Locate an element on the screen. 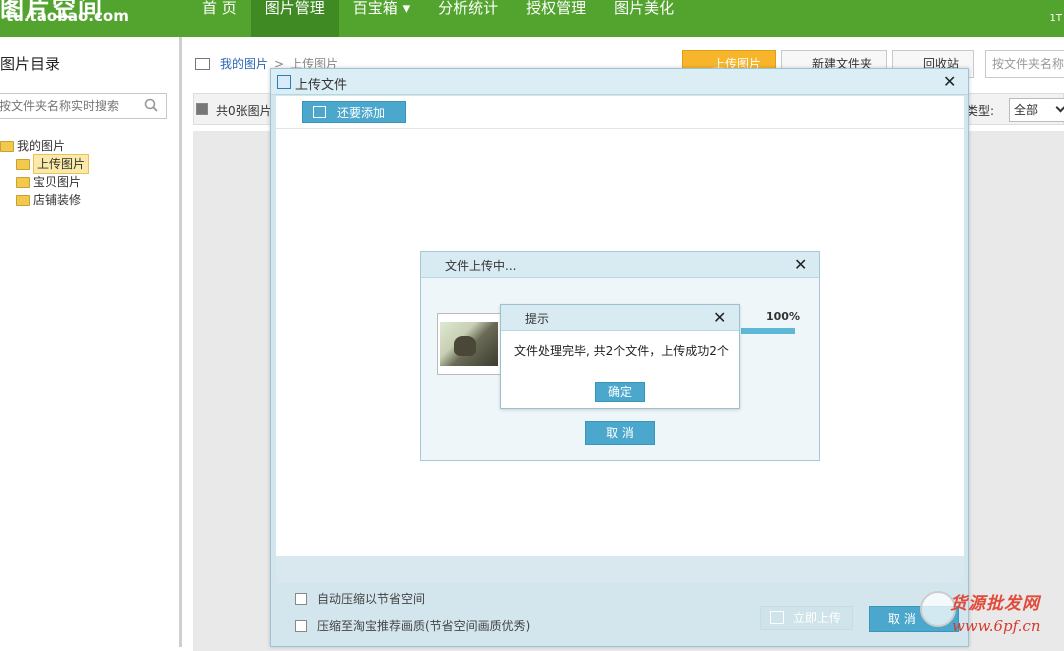 The width and height of the screenshot is (1064, 651). dialog-title: 上传文件 is located at coordinates (321, 85).